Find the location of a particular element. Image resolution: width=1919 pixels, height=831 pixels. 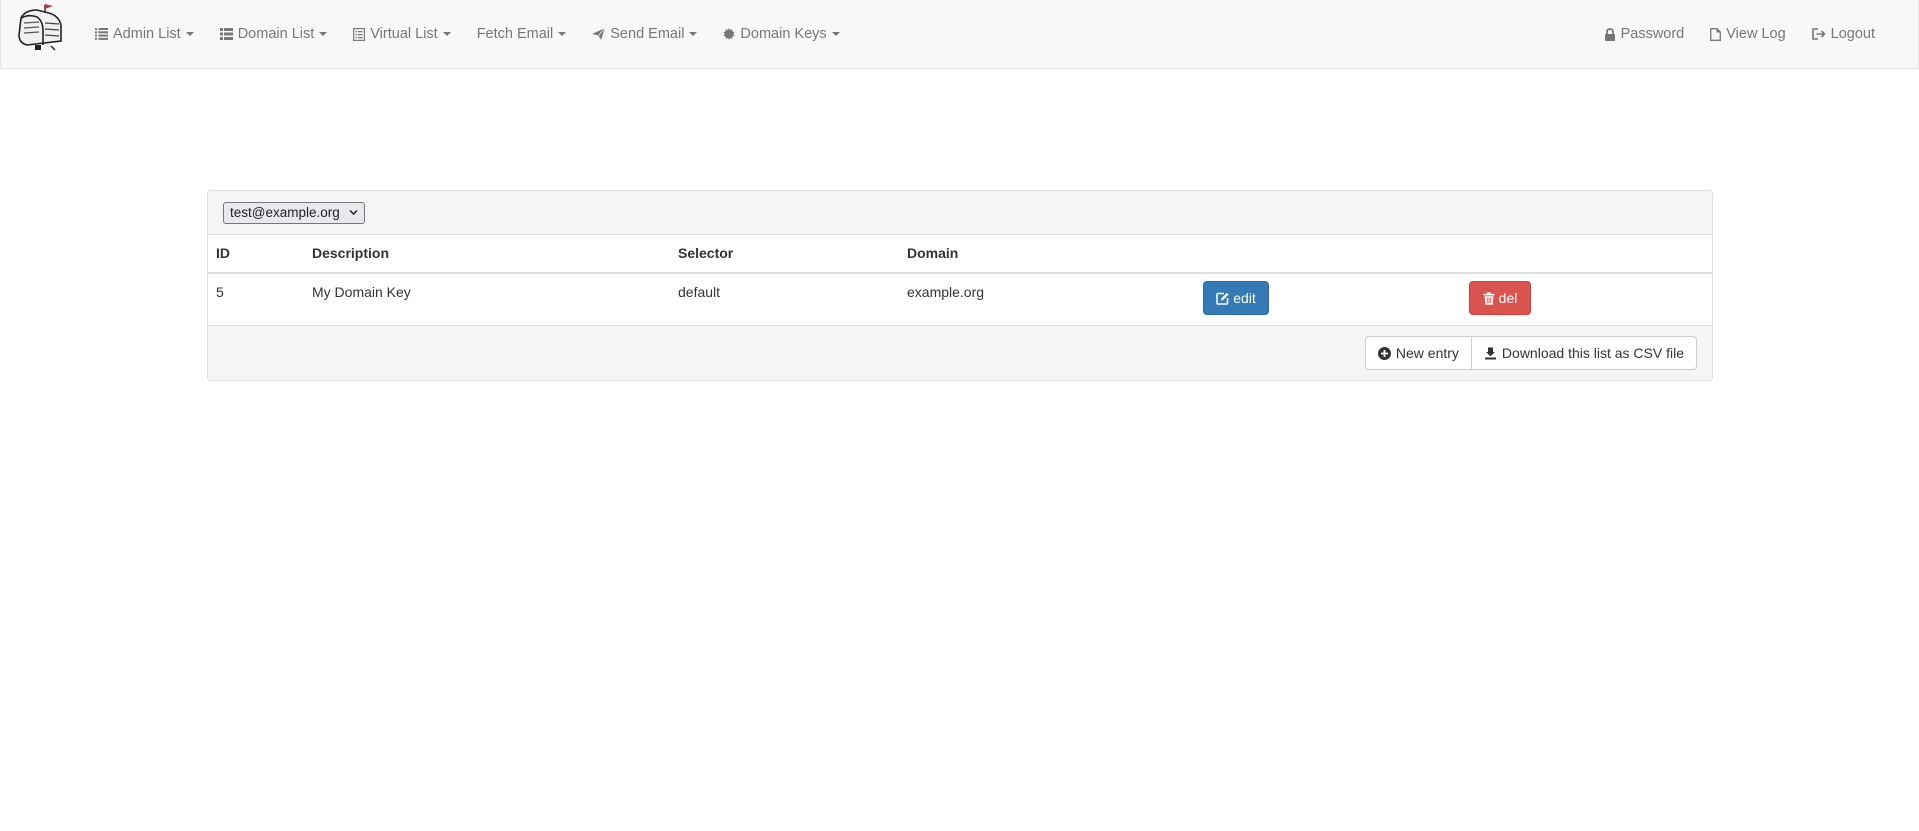

nav-send-email: Send Email is located at coordinates (644, 34).